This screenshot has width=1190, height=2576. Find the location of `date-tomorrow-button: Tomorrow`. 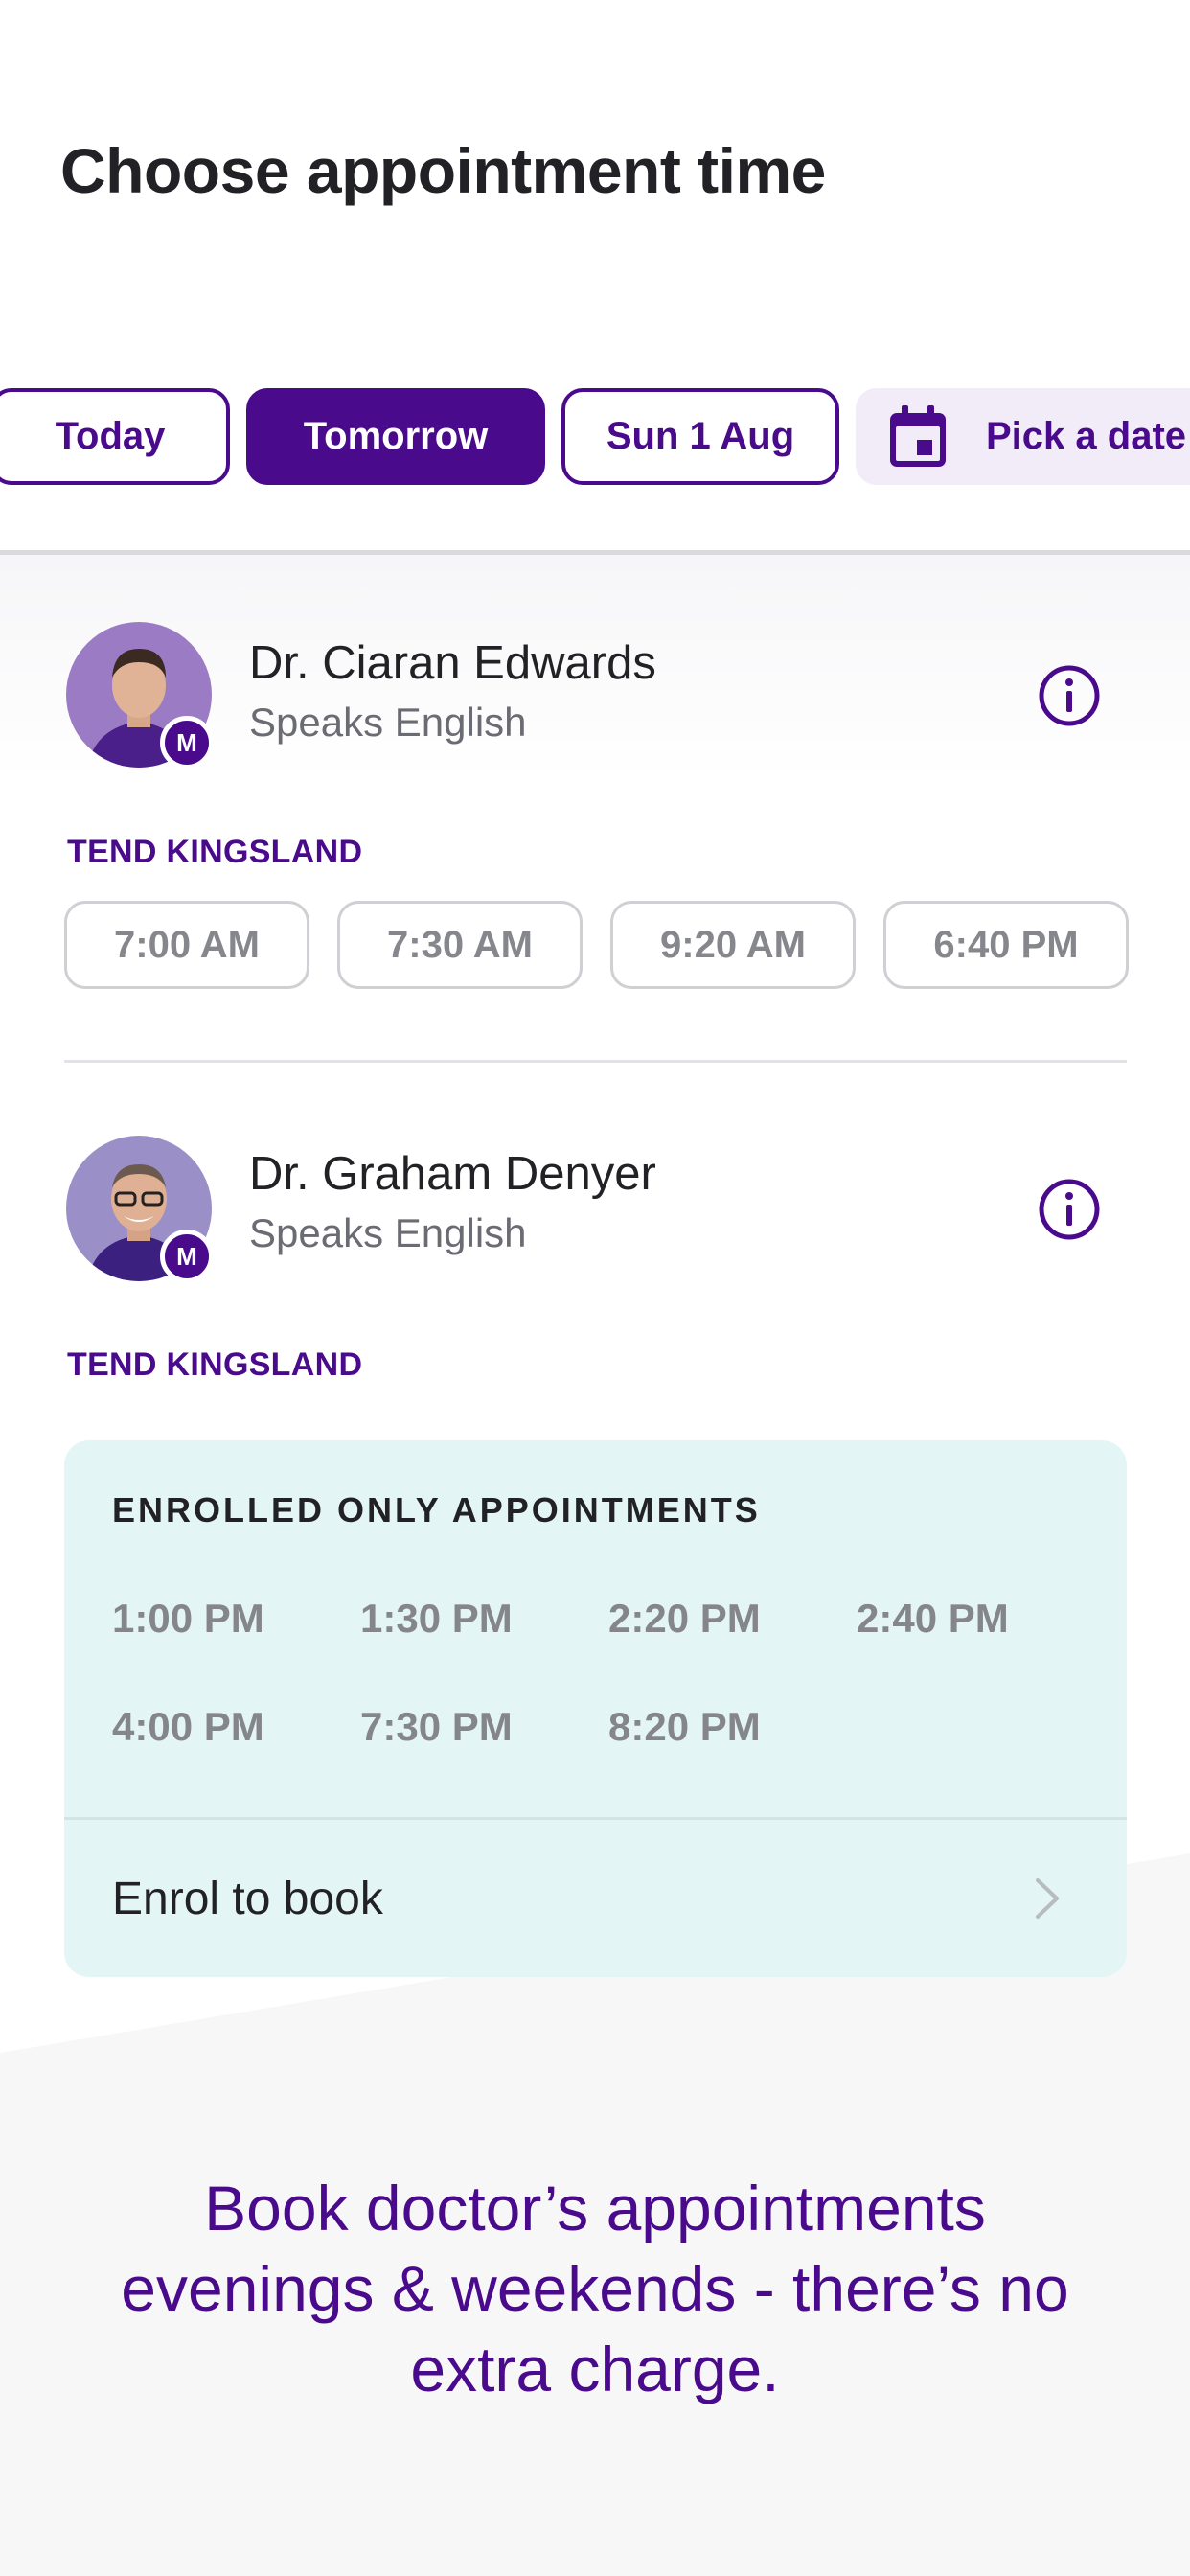

date-tomorrow-button: Tomorrow is located at coordinates (396, 436).